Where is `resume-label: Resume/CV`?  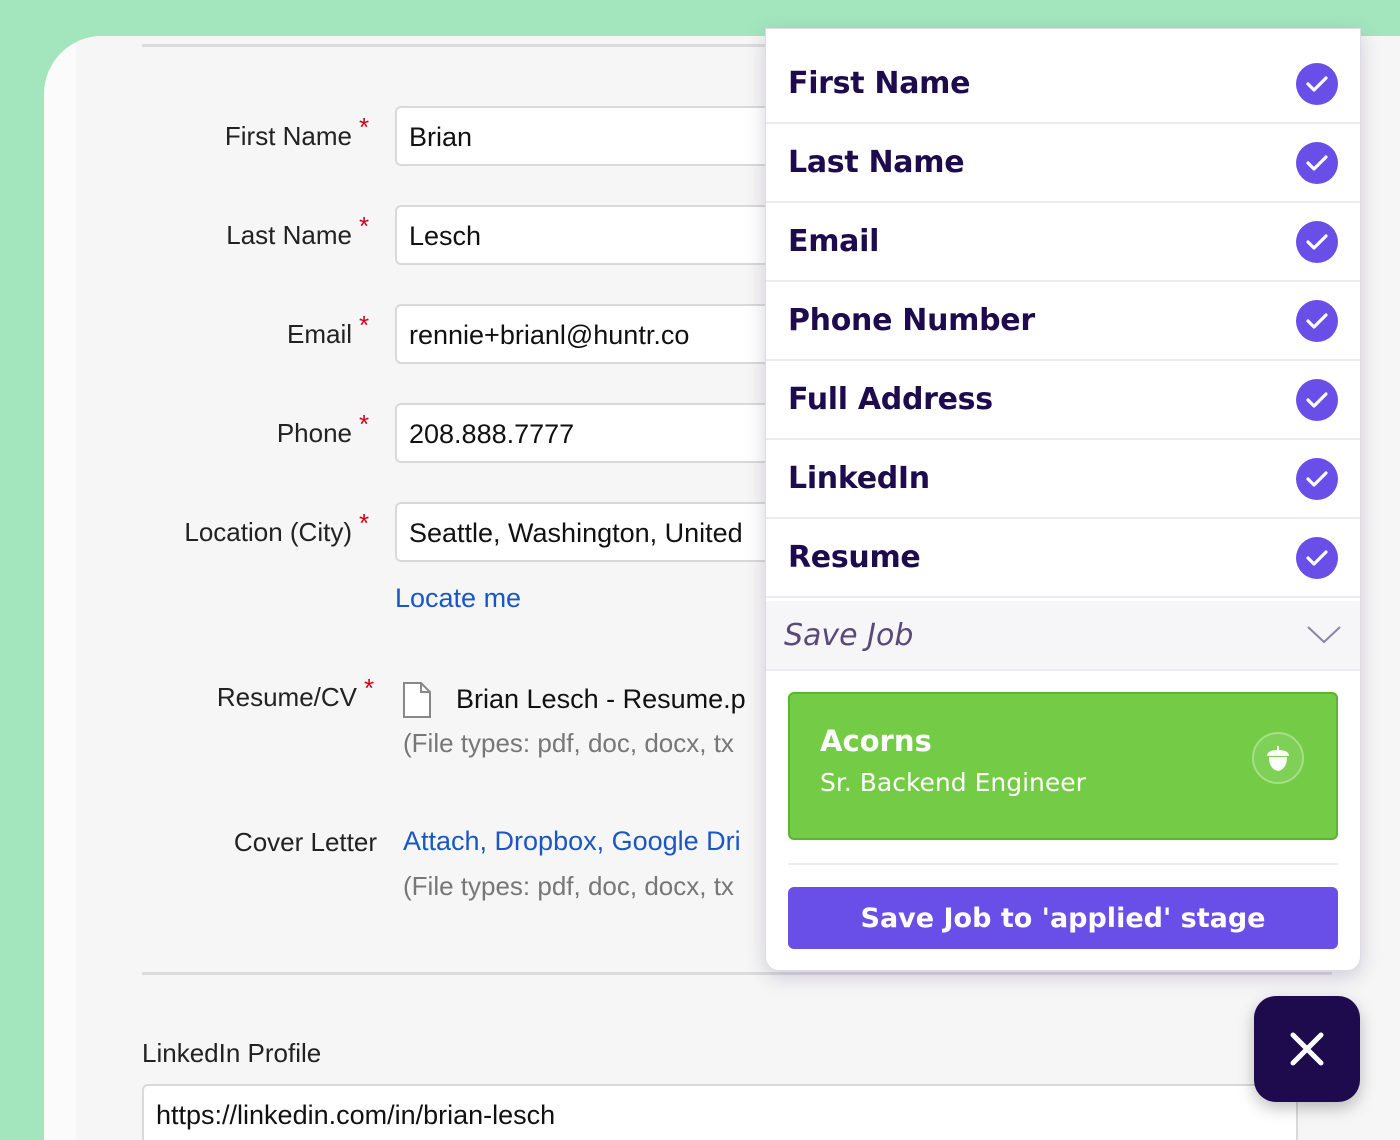
resume-label: Resume/CV is located at coordinates (286, 697).